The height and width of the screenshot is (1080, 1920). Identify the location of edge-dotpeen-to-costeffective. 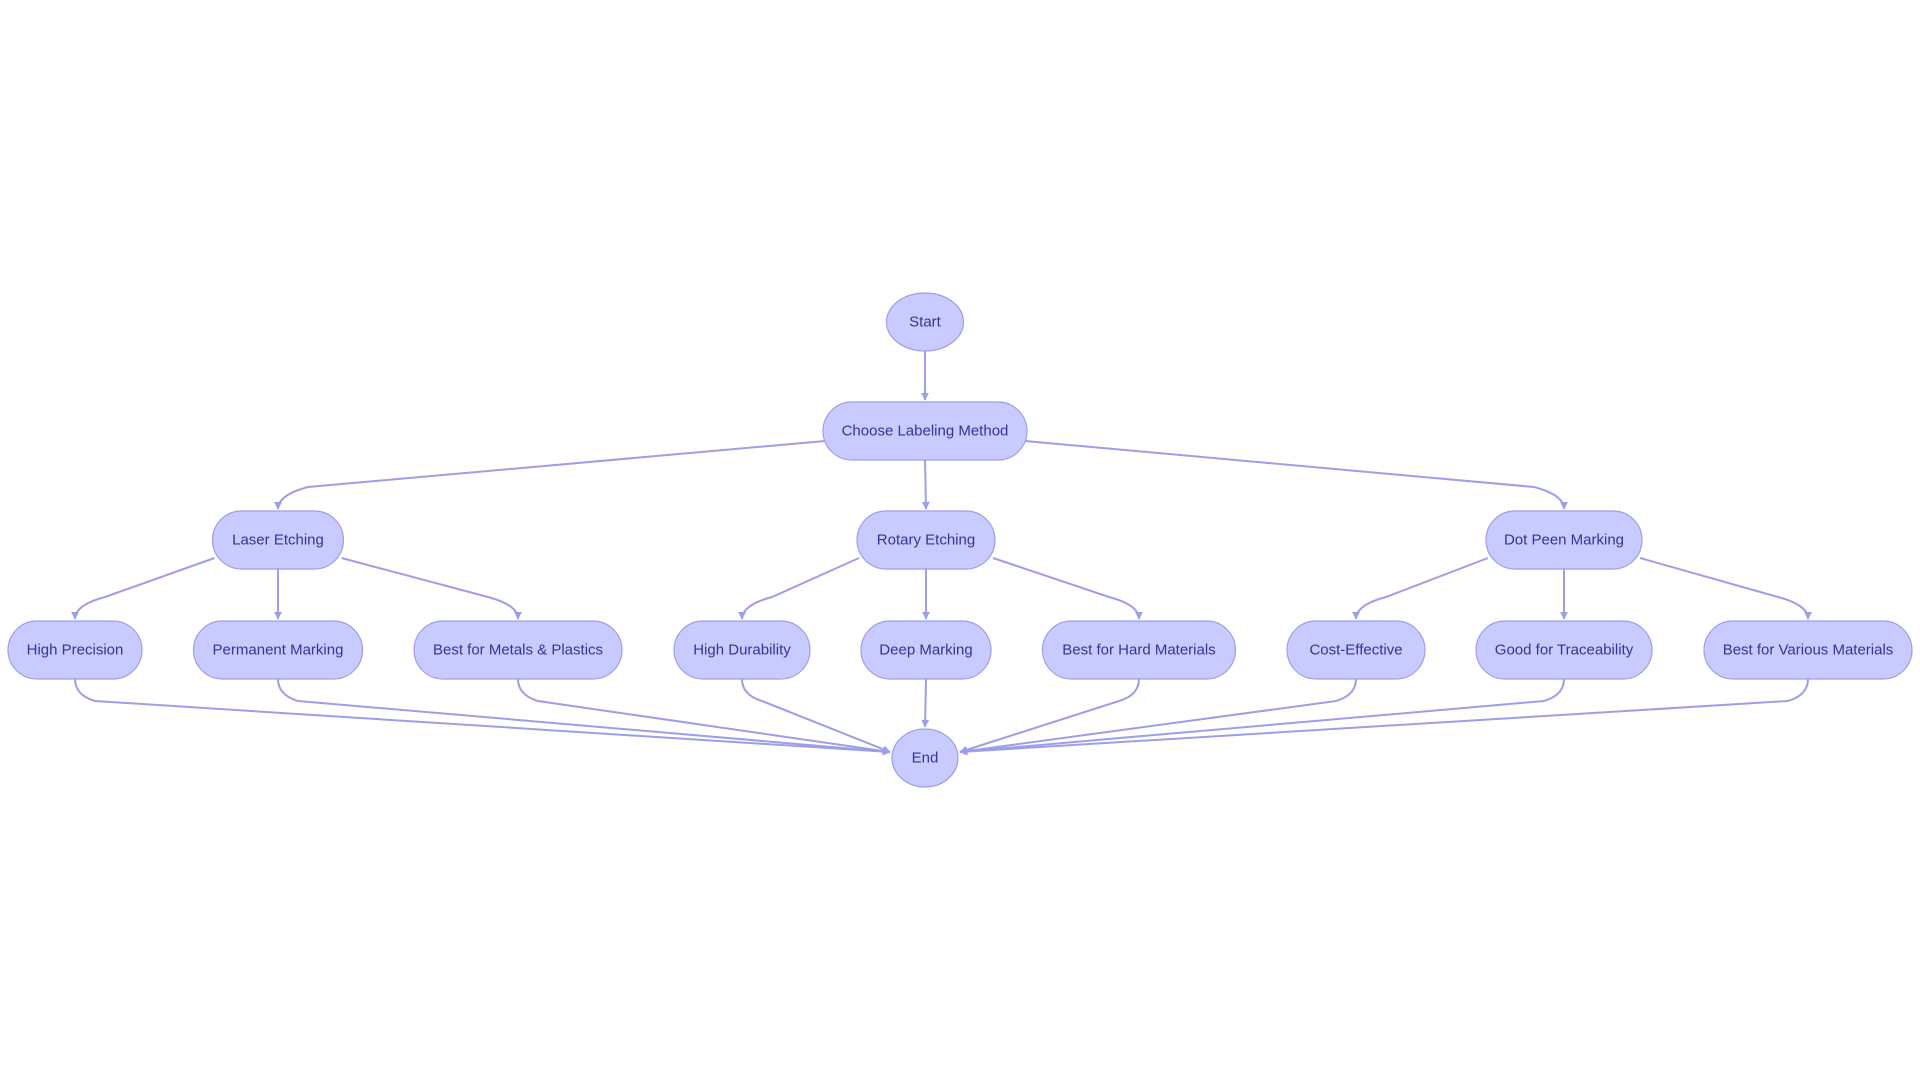
(1420, 588).